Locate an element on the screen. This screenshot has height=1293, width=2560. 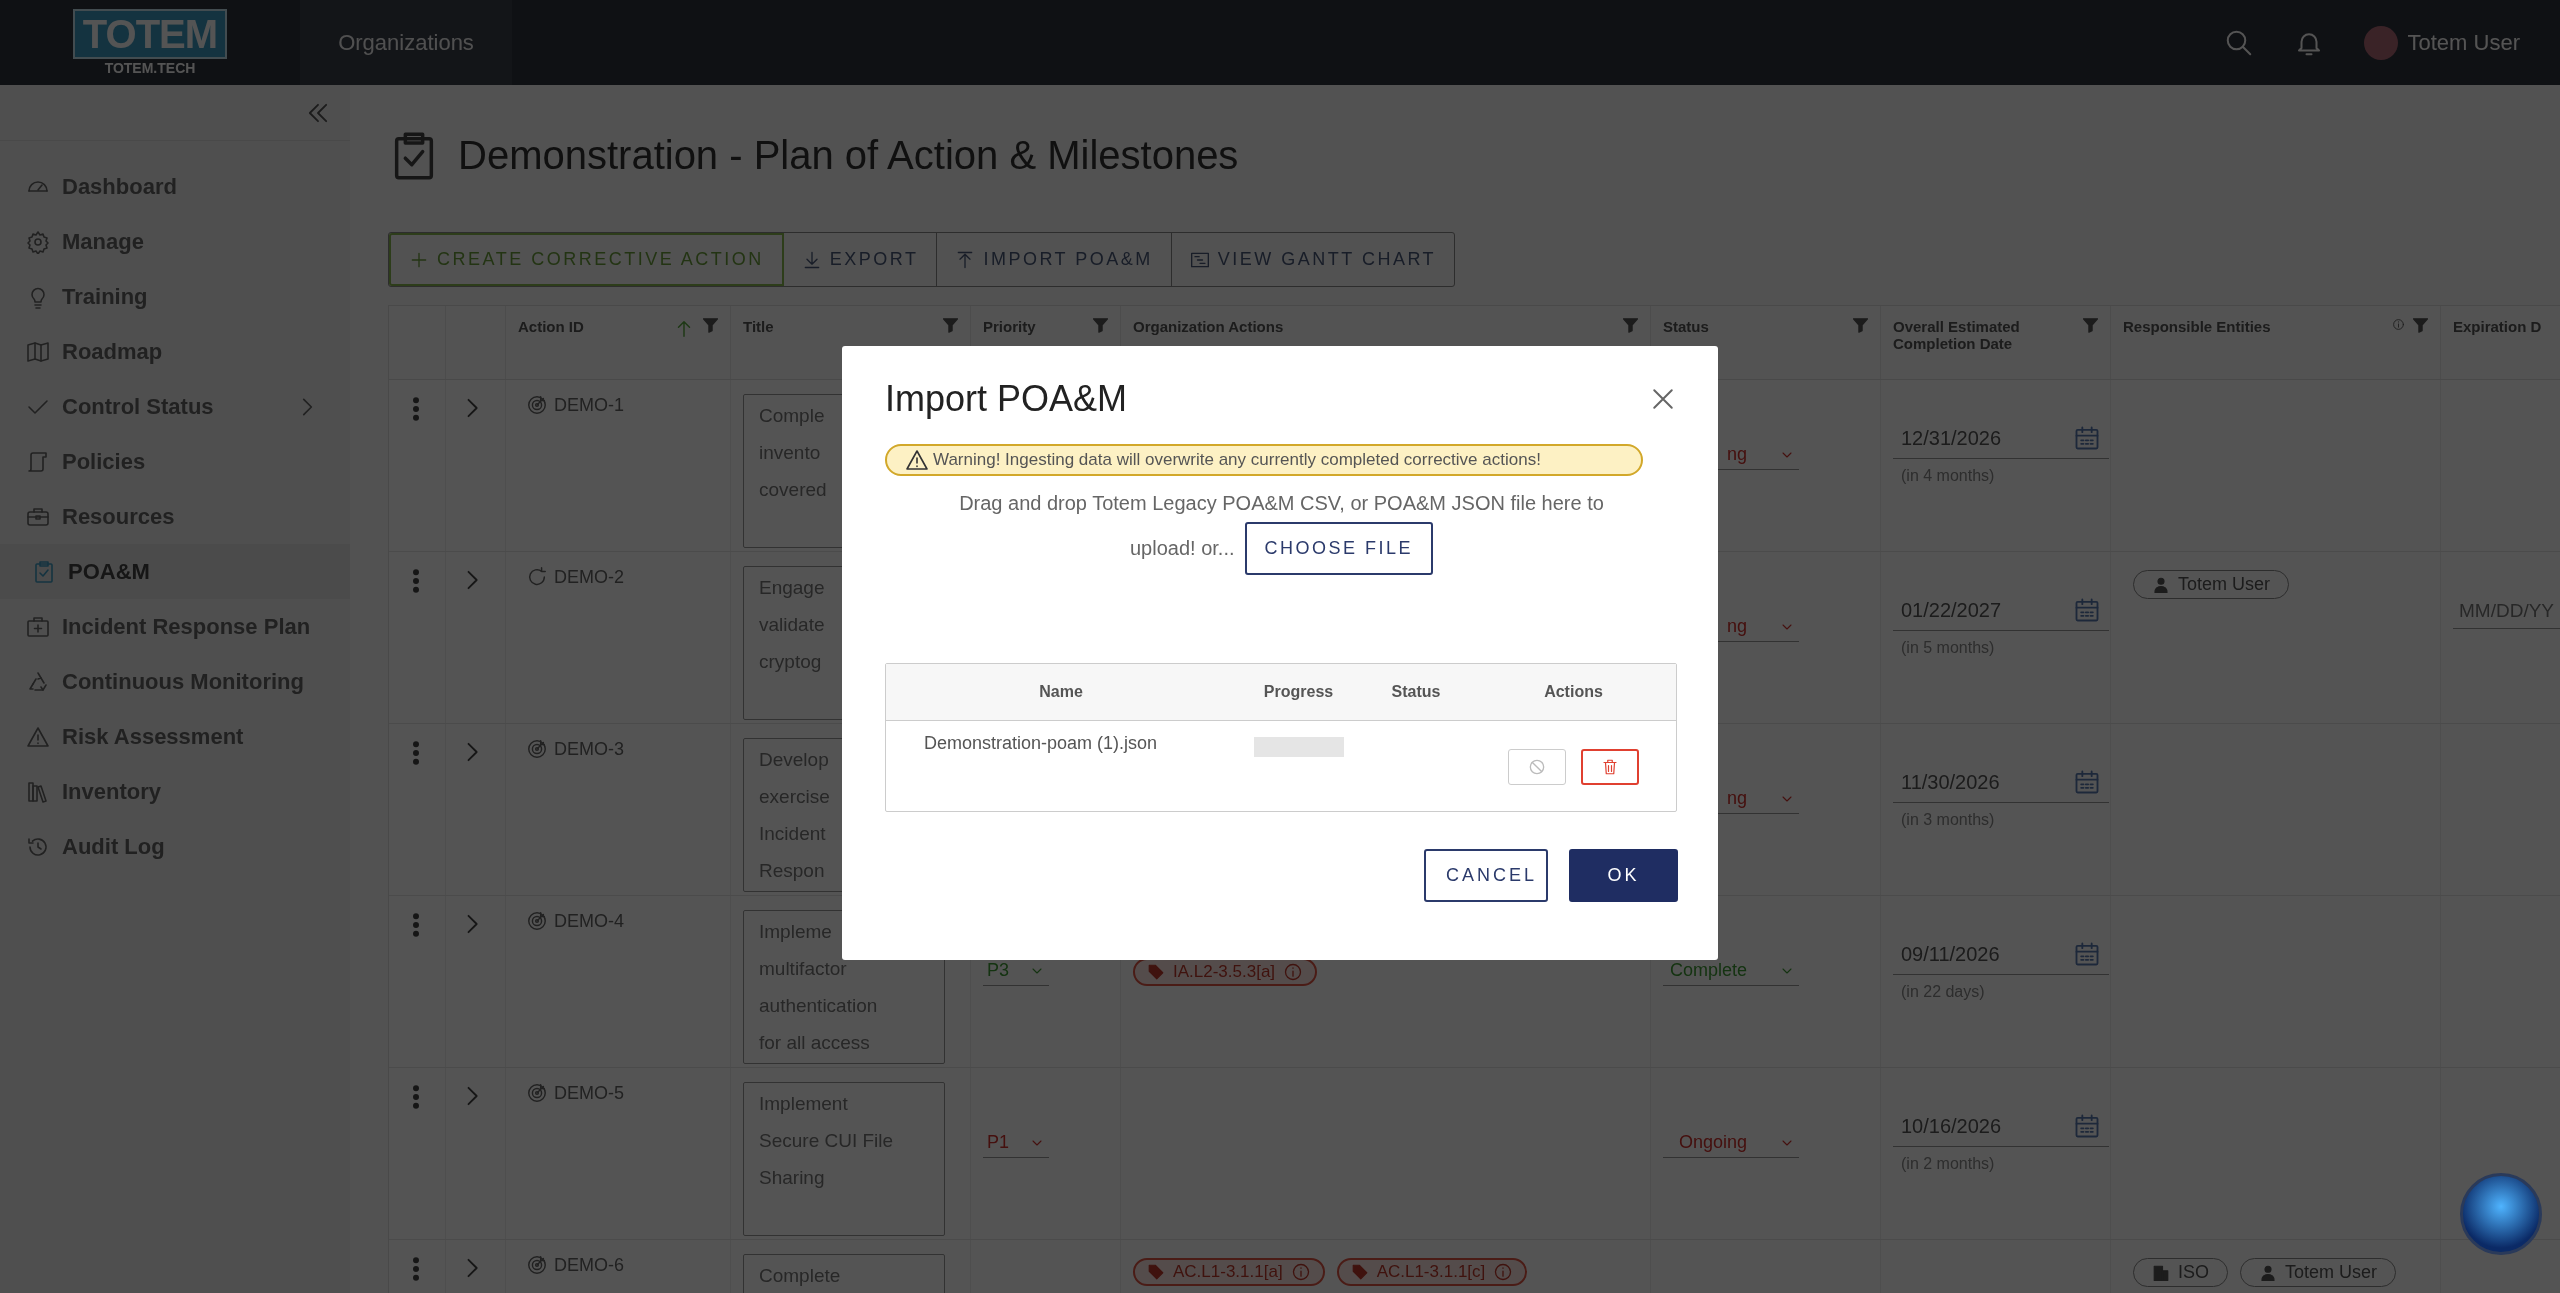
avatar-icon is located at coordinates (2380, 42).